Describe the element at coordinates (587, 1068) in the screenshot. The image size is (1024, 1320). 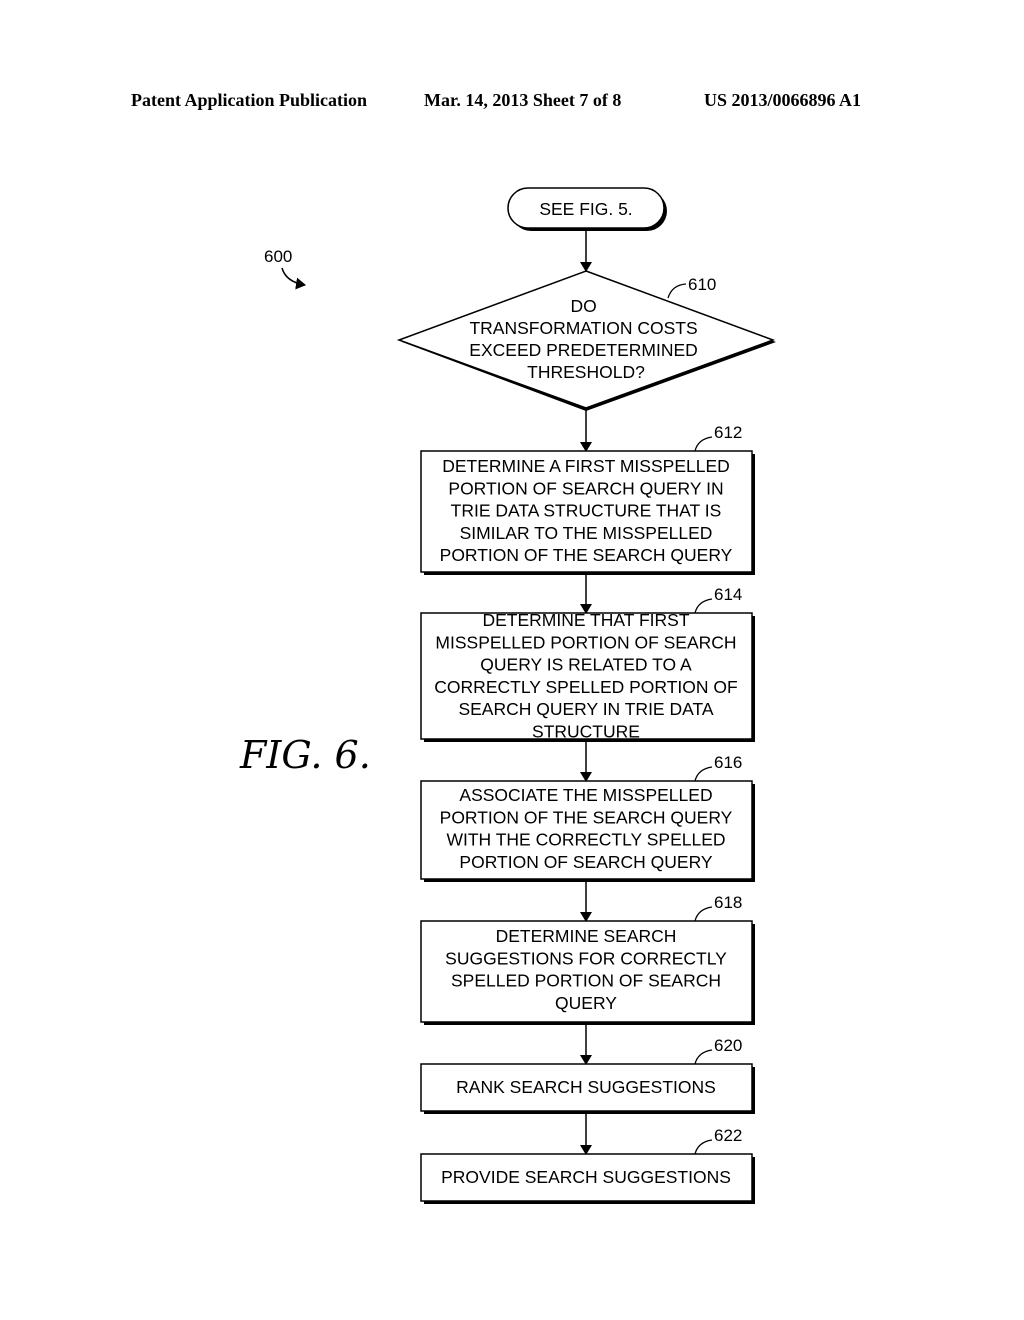
I see `process-step-620: RANK SEARCH SUGGESTIONS 620` at that location.